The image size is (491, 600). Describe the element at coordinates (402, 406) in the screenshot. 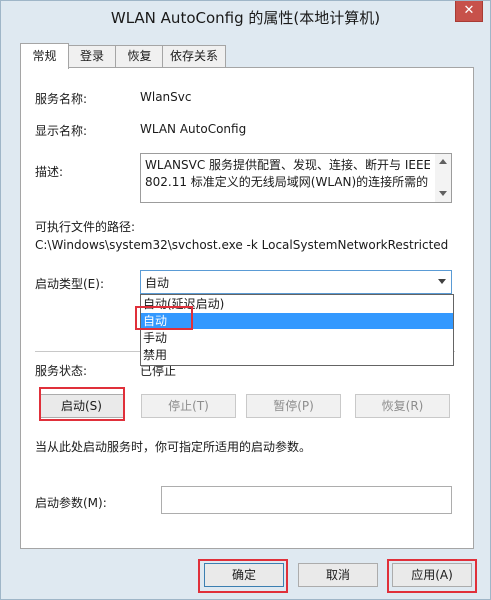

I see `resume-button: 恢复(R)` at that location.